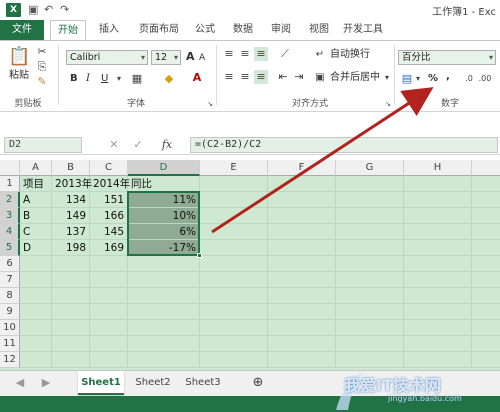 This screenshot has width=500, height=412. Describe the element at coordinates (370, 296) in the screenshot. I see `cell-g8` at that location.